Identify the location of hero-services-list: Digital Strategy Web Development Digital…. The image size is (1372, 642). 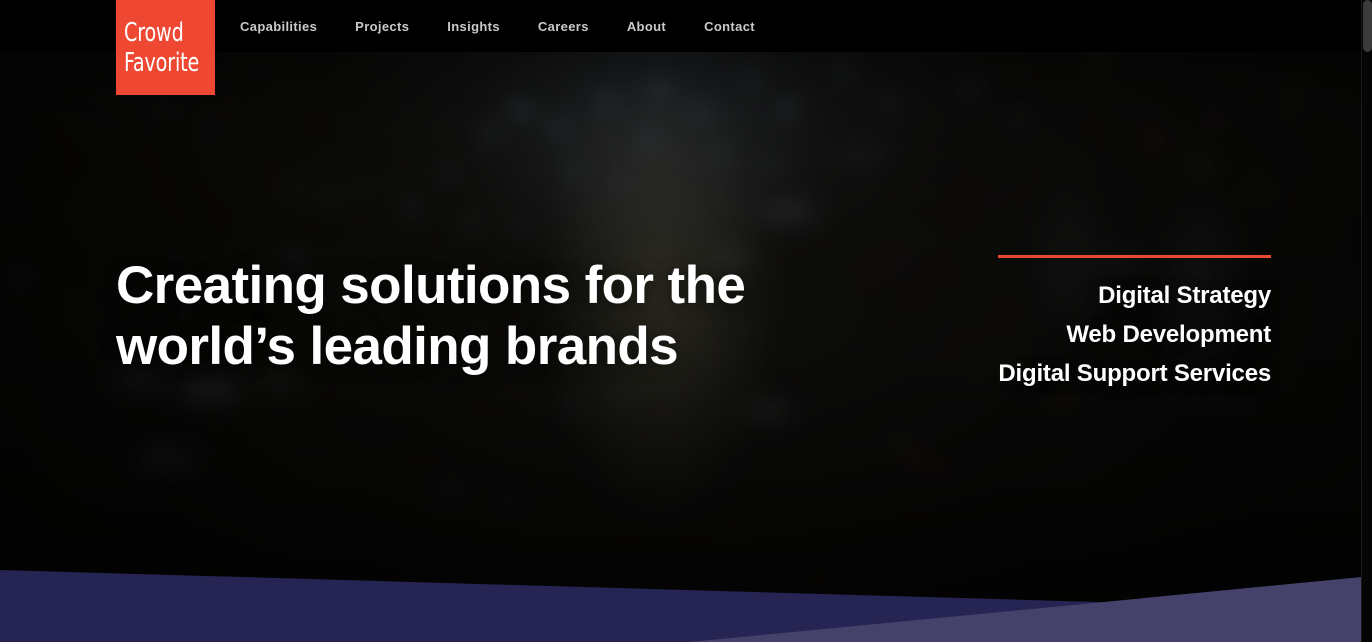
(1134, 324).